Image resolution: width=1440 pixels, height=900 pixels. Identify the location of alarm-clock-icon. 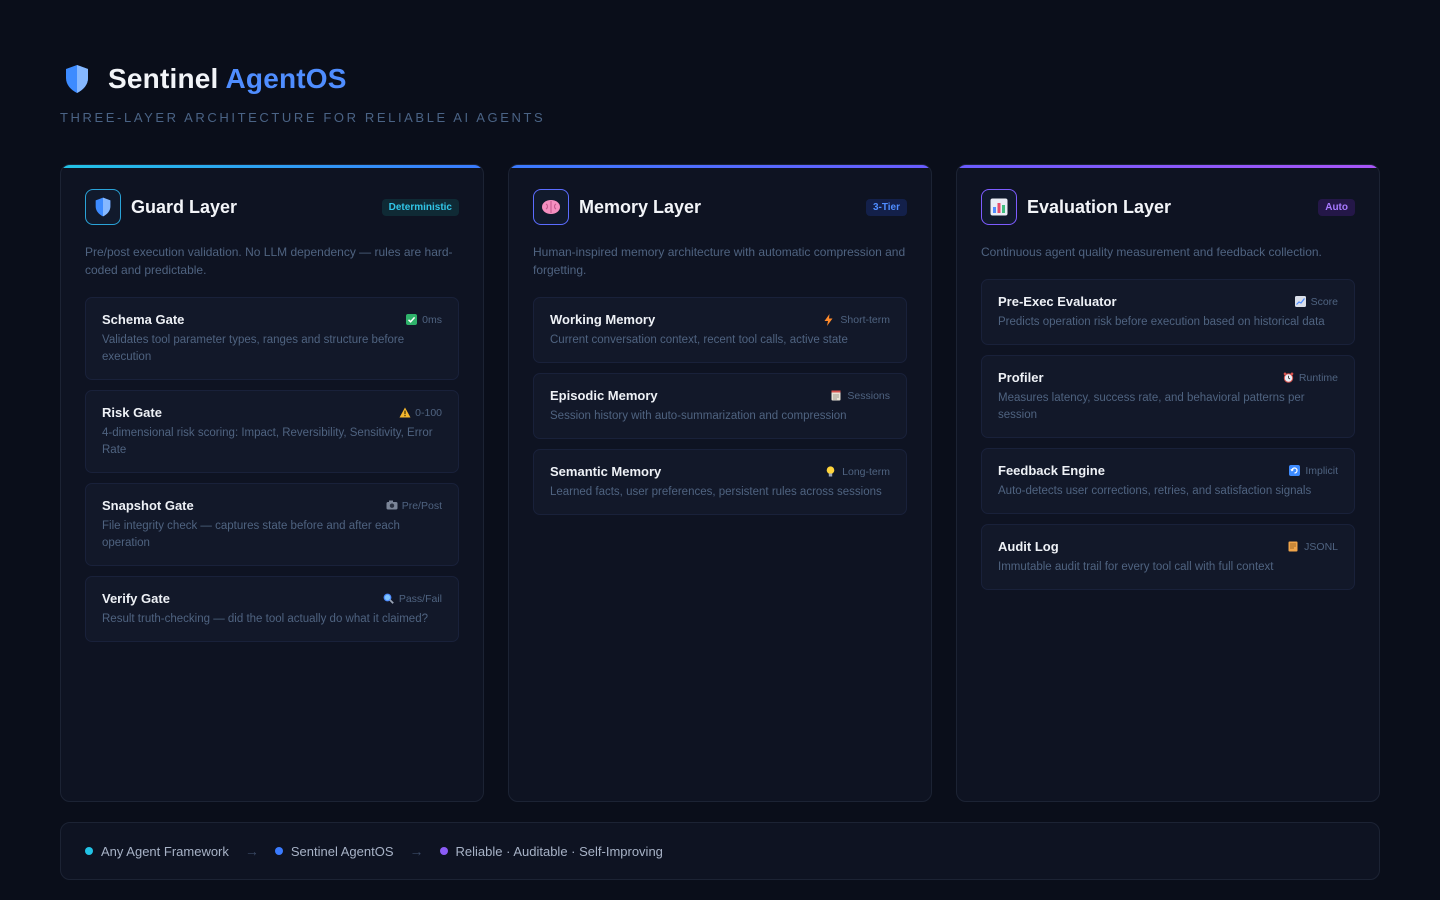
(1288, 377).